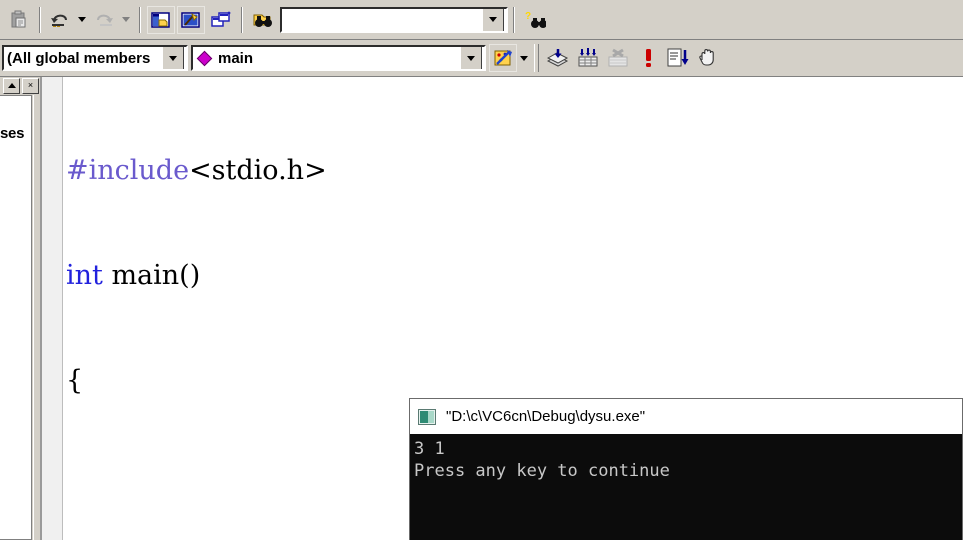 This screenshot has height=540, width=963. Describe the element at coordinates (338, 58) in the screenshot. I see `symbol-combo: main` at that location.